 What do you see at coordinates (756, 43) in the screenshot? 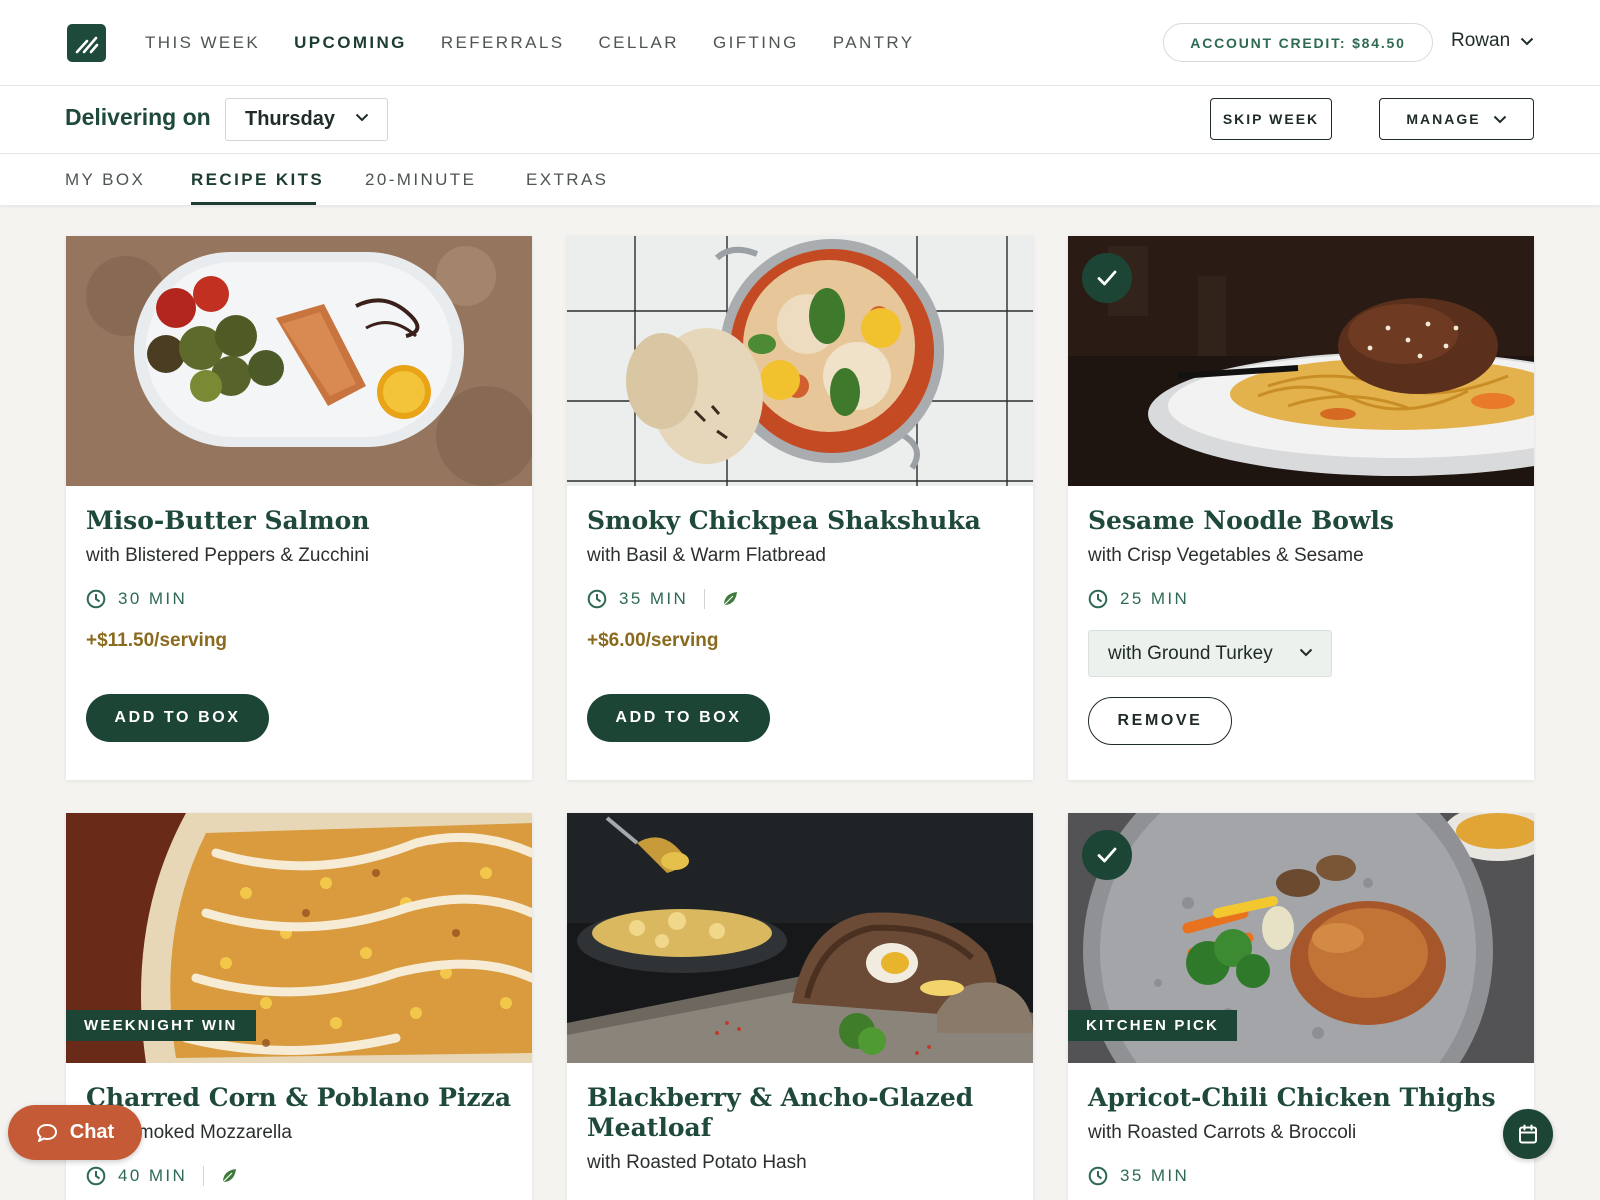
I see `nav-gifting: GIFTING` at bounding box center [756, 43].